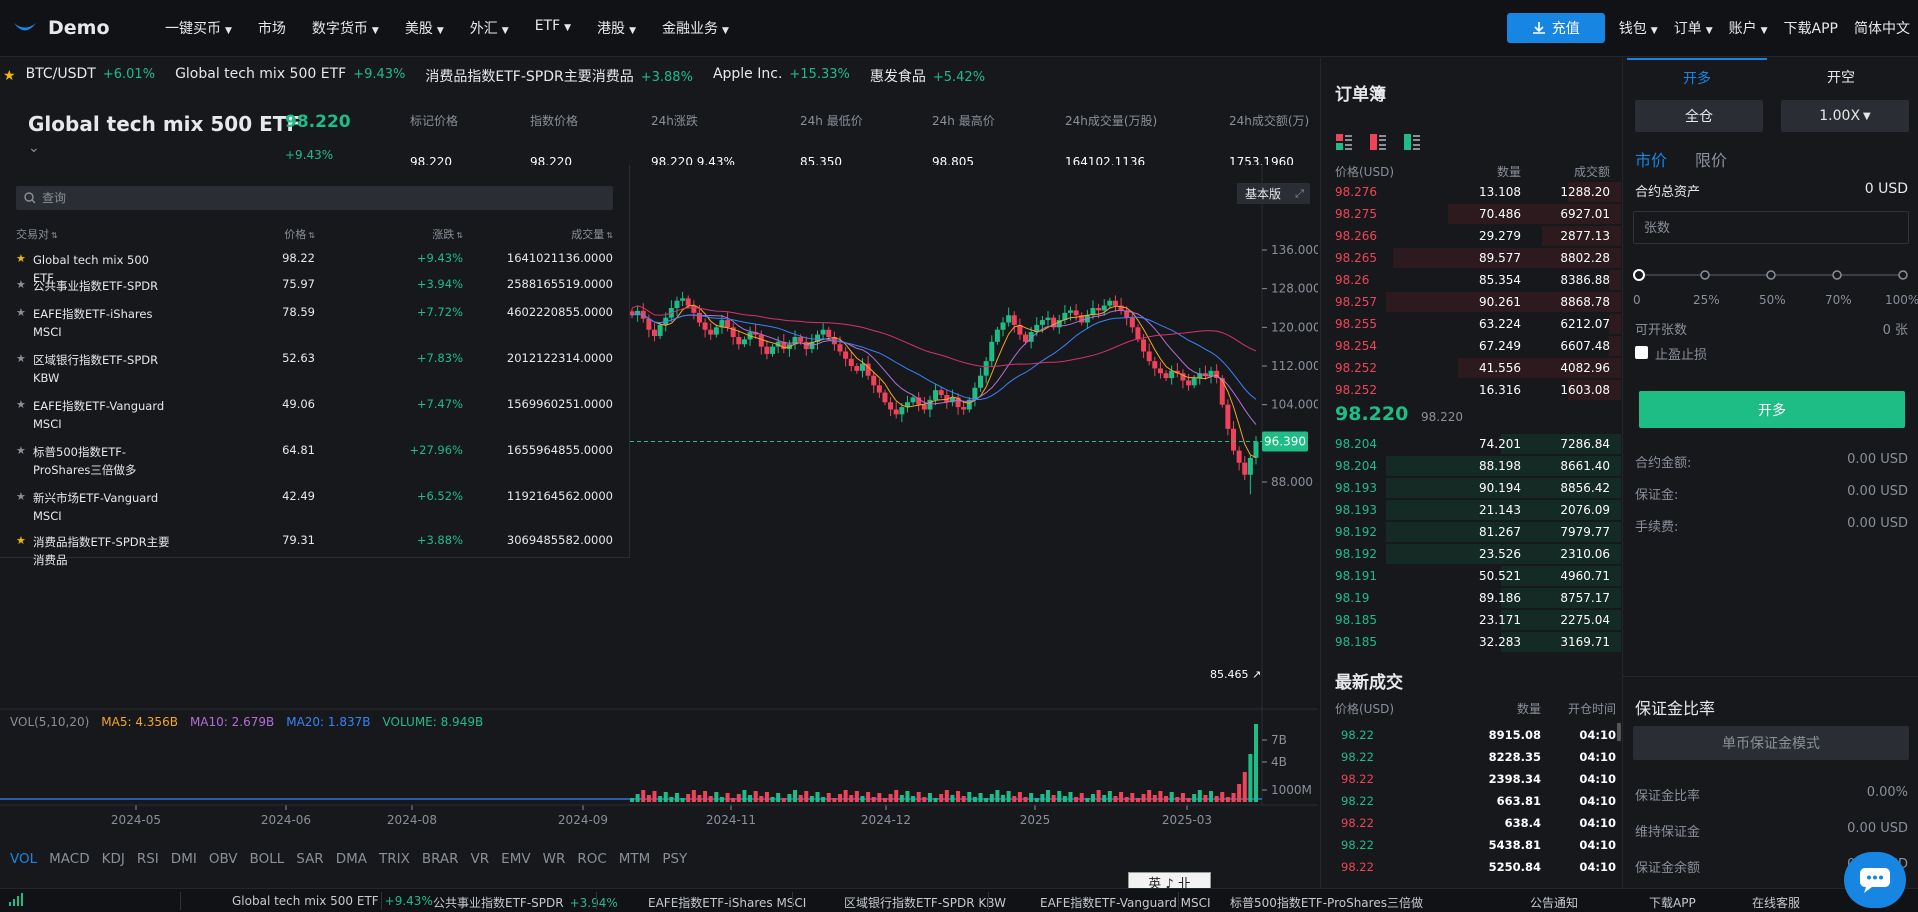 The height and width of the screenshot is (912, 1918). Describe the element at coordinates (1693, 28) in the screenshot. I see `nav-right-item-1: 订单 ▼` at that location.